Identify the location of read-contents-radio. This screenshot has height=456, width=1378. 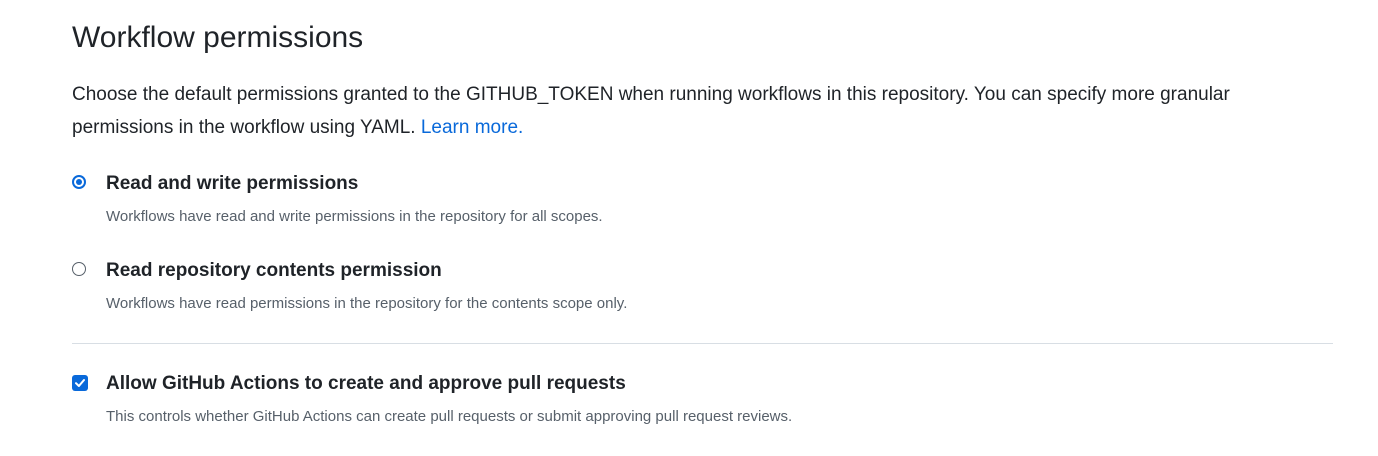
(79, 269).